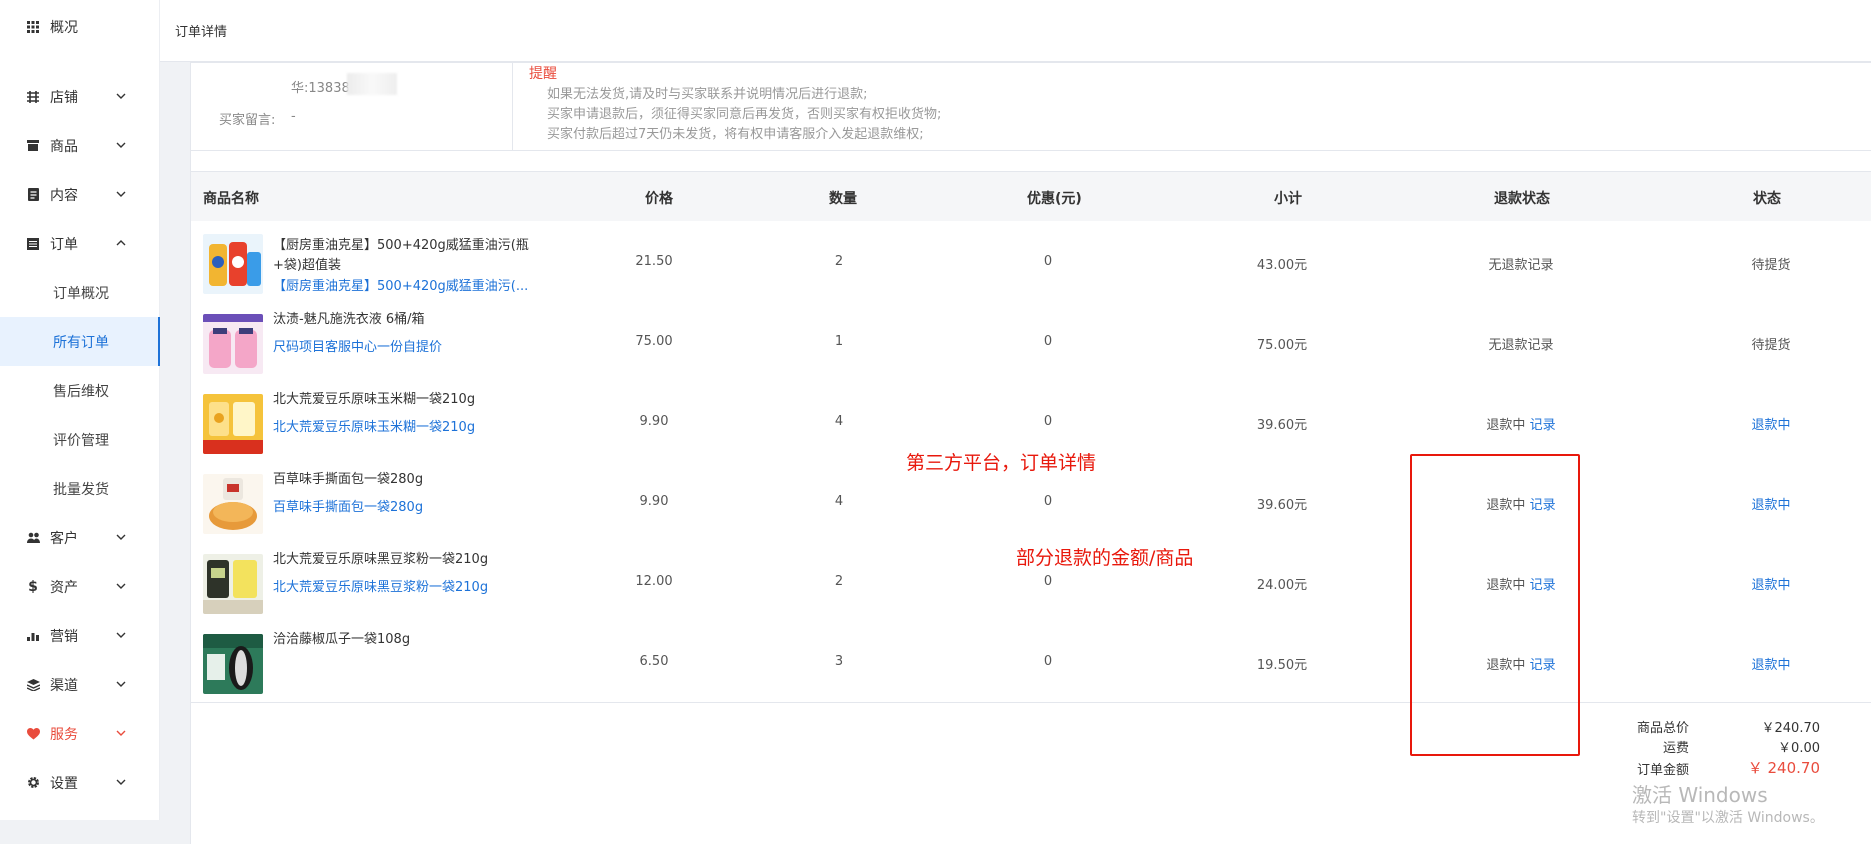  What do you see at coordinates (1506, 425) in the screenshot?
I see `refund-status-text: 退款中` at bounding box center [1506, 425].